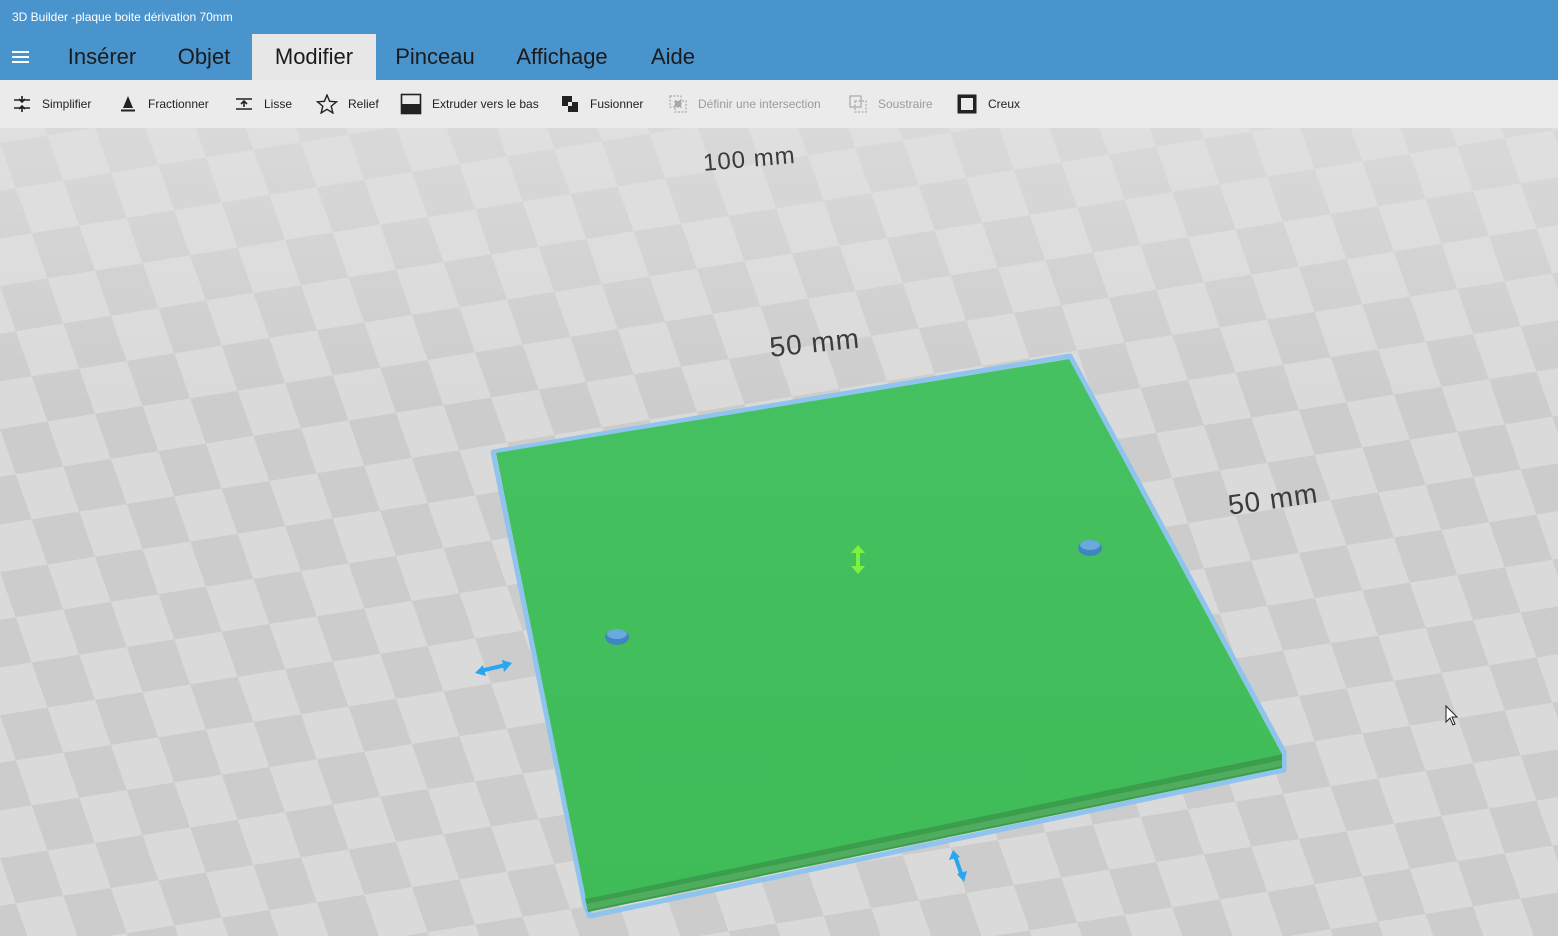 Image resolution: width=1558 pixels, height=936 pixels. What do you see at coordinates (263, 104) in the screenshot?
I see `smooth-button: Lisse` at bounding box center [263, 104].